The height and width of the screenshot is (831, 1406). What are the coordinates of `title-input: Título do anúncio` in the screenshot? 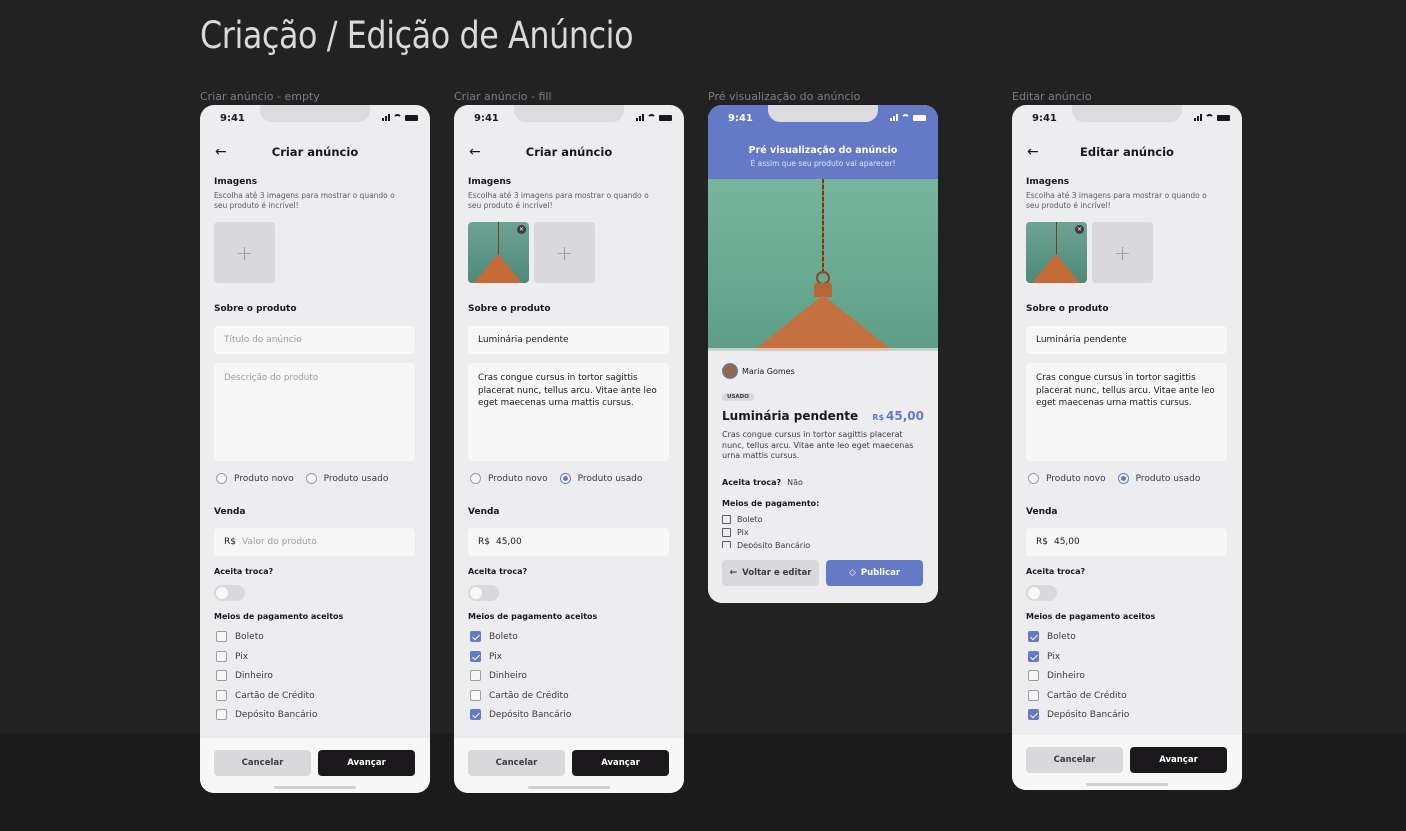 It's located at (314, 340).